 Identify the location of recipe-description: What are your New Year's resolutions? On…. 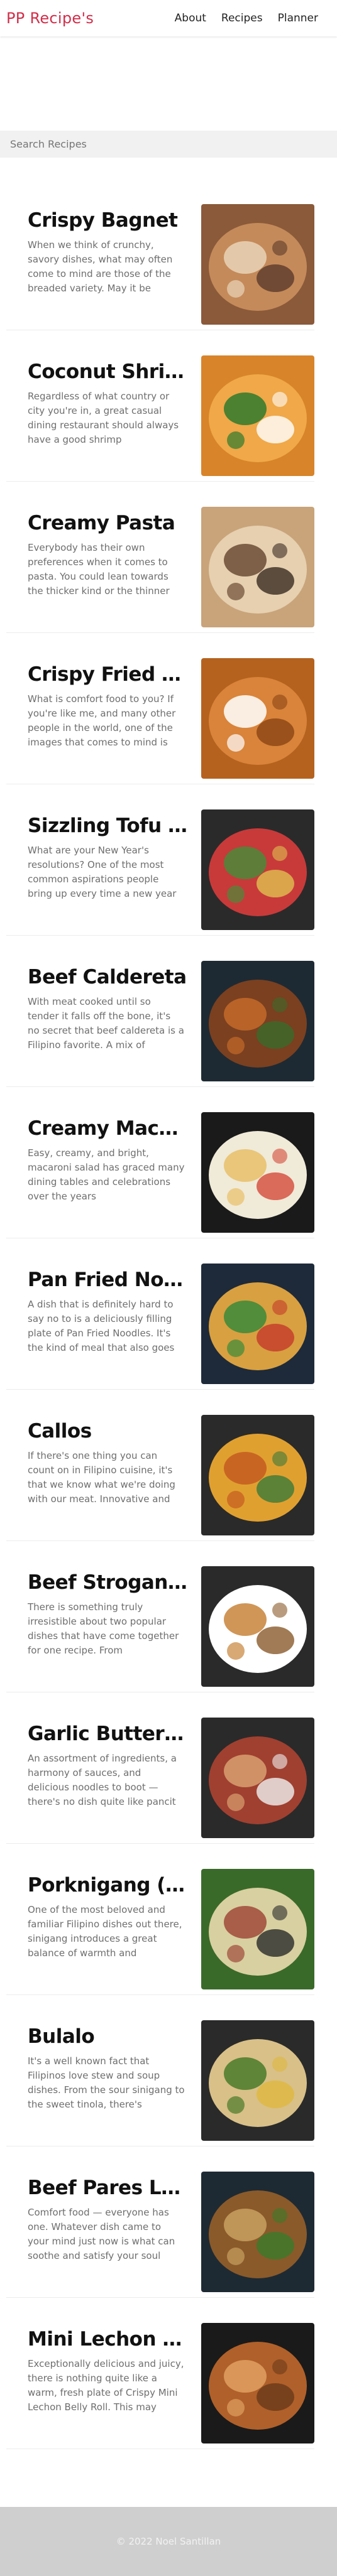
(102, 872).